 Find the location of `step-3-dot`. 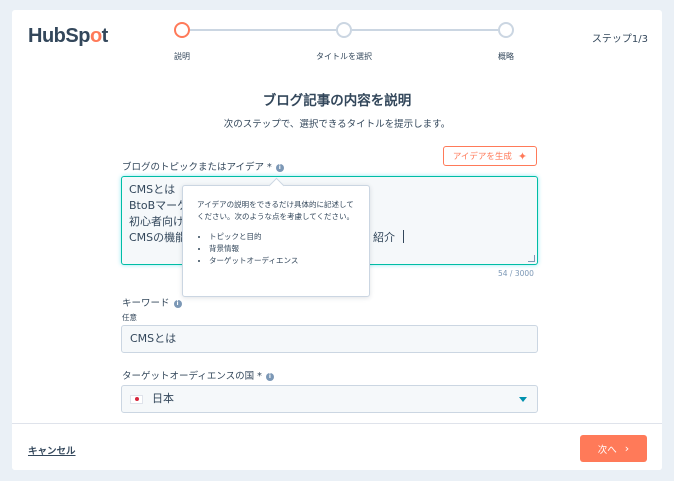

step-3-dot is located at coordinates (506, 30).